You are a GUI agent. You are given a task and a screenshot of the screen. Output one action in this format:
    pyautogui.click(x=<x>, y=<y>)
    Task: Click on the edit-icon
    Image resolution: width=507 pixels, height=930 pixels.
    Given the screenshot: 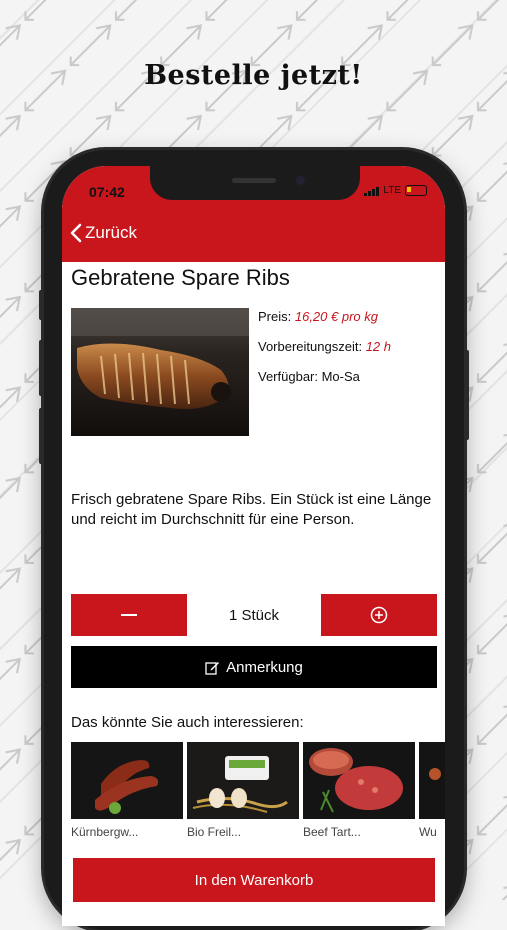 What is the action you would take?
    pyautogui.click(x=212, y=668)
    